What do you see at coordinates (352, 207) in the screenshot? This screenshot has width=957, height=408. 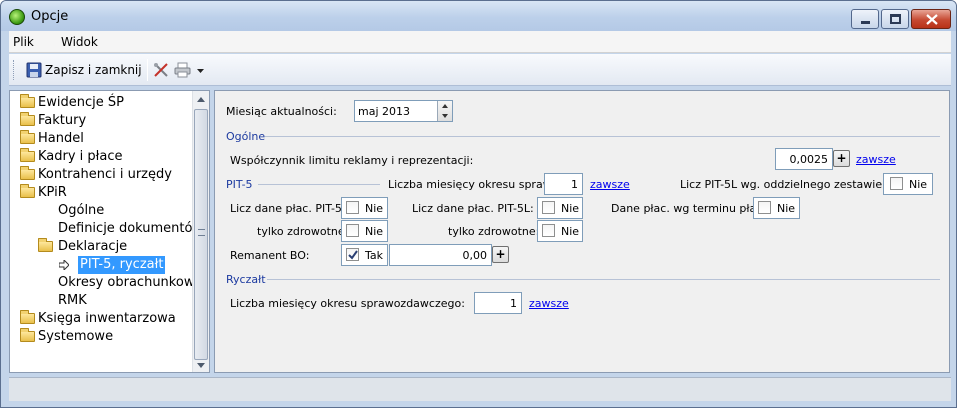 I see `pay-pit5-checkbox` at bounding box center [352, 207].